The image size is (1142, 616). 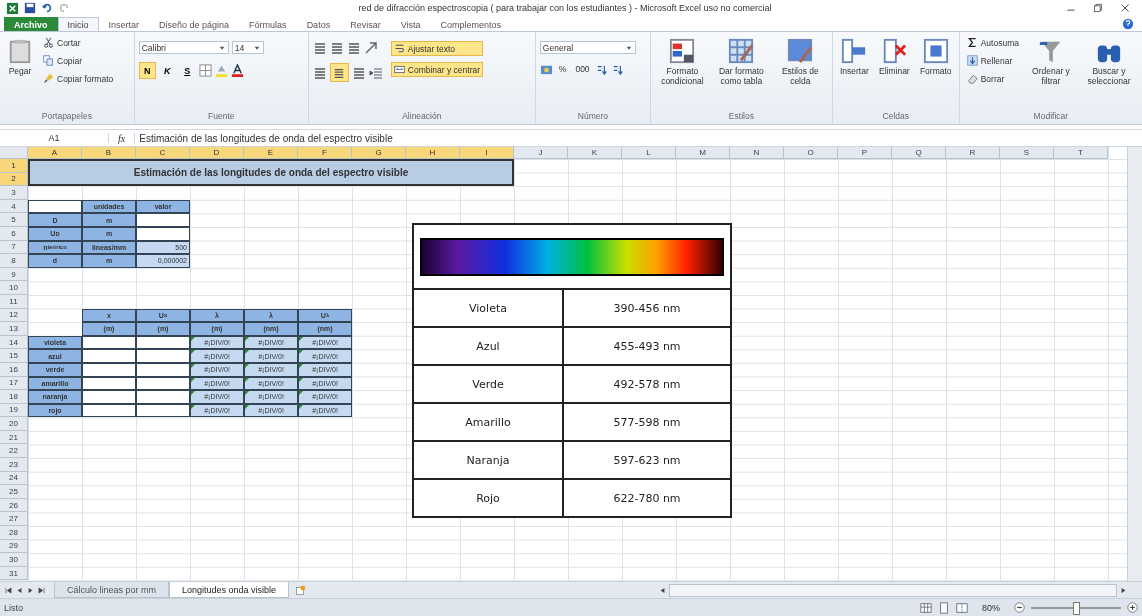 I want to click on column-header: D, so click(x=217, y=153).